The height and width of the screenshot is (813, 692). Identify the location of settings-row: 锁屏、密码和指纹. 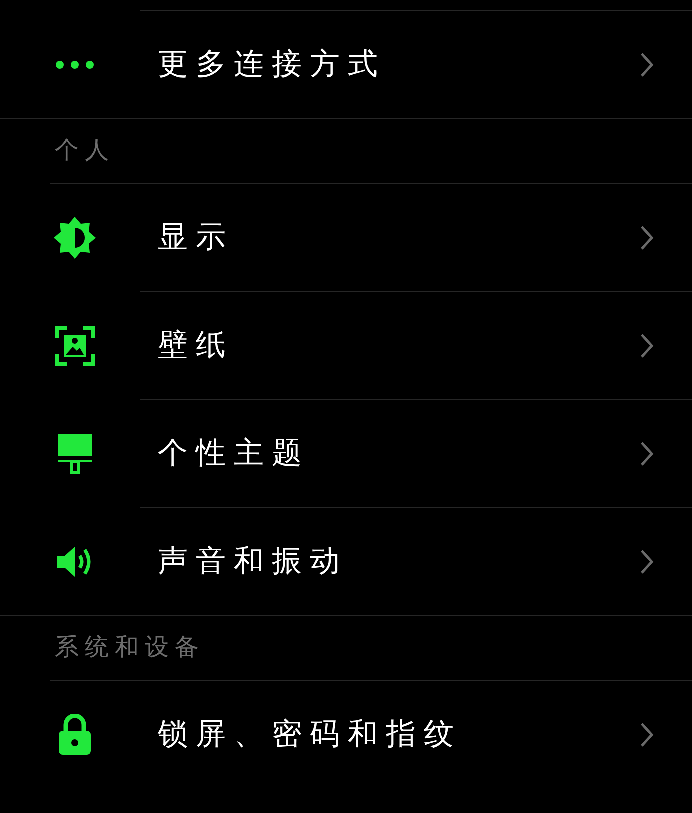
(346, 734).